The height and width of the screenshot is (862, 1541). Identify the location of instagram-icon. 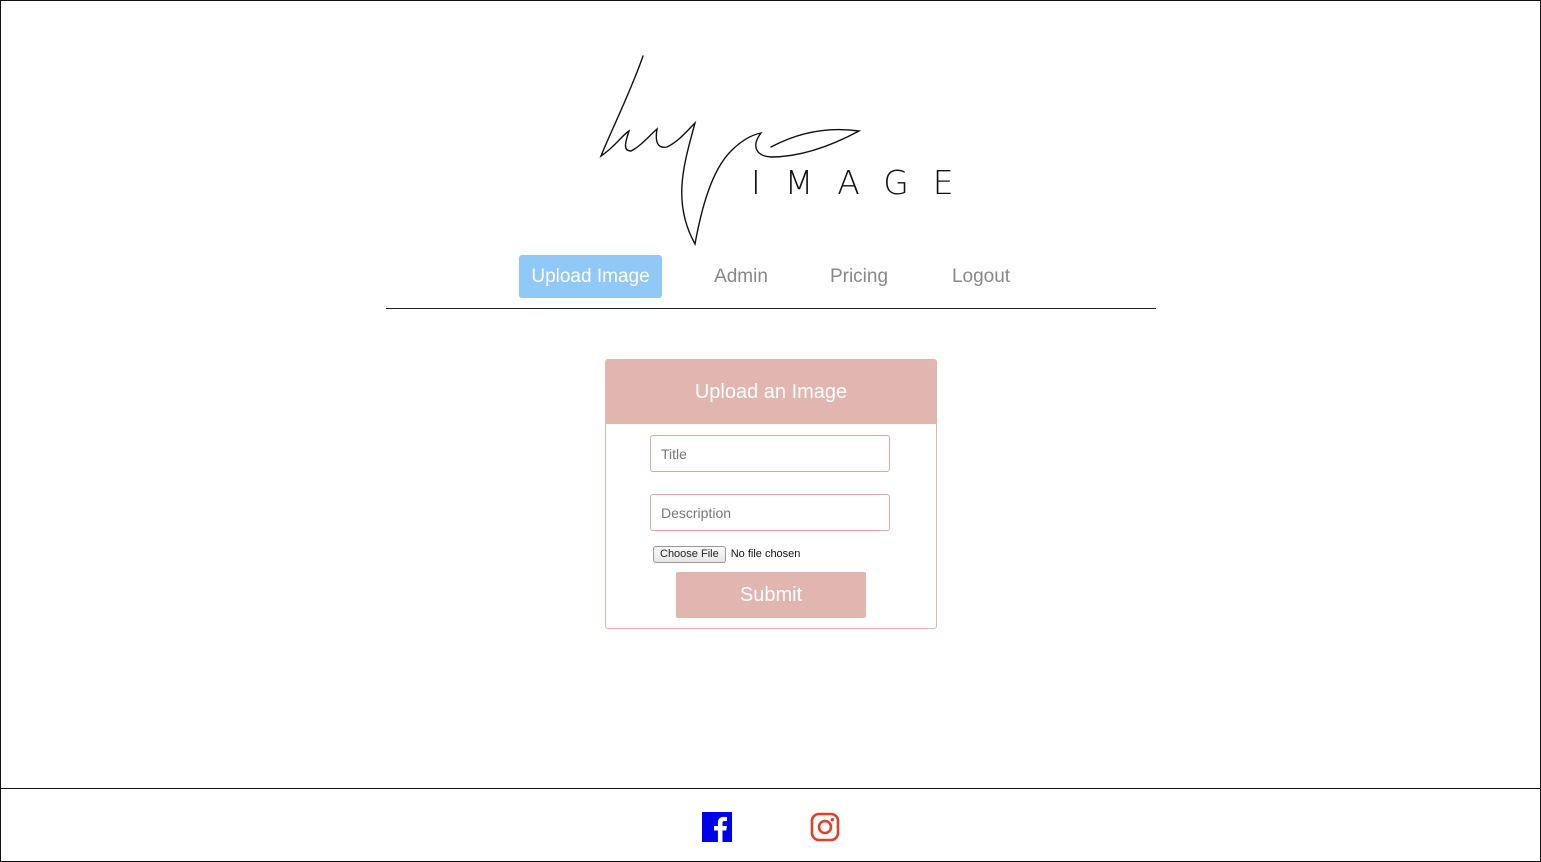
(825, 827).